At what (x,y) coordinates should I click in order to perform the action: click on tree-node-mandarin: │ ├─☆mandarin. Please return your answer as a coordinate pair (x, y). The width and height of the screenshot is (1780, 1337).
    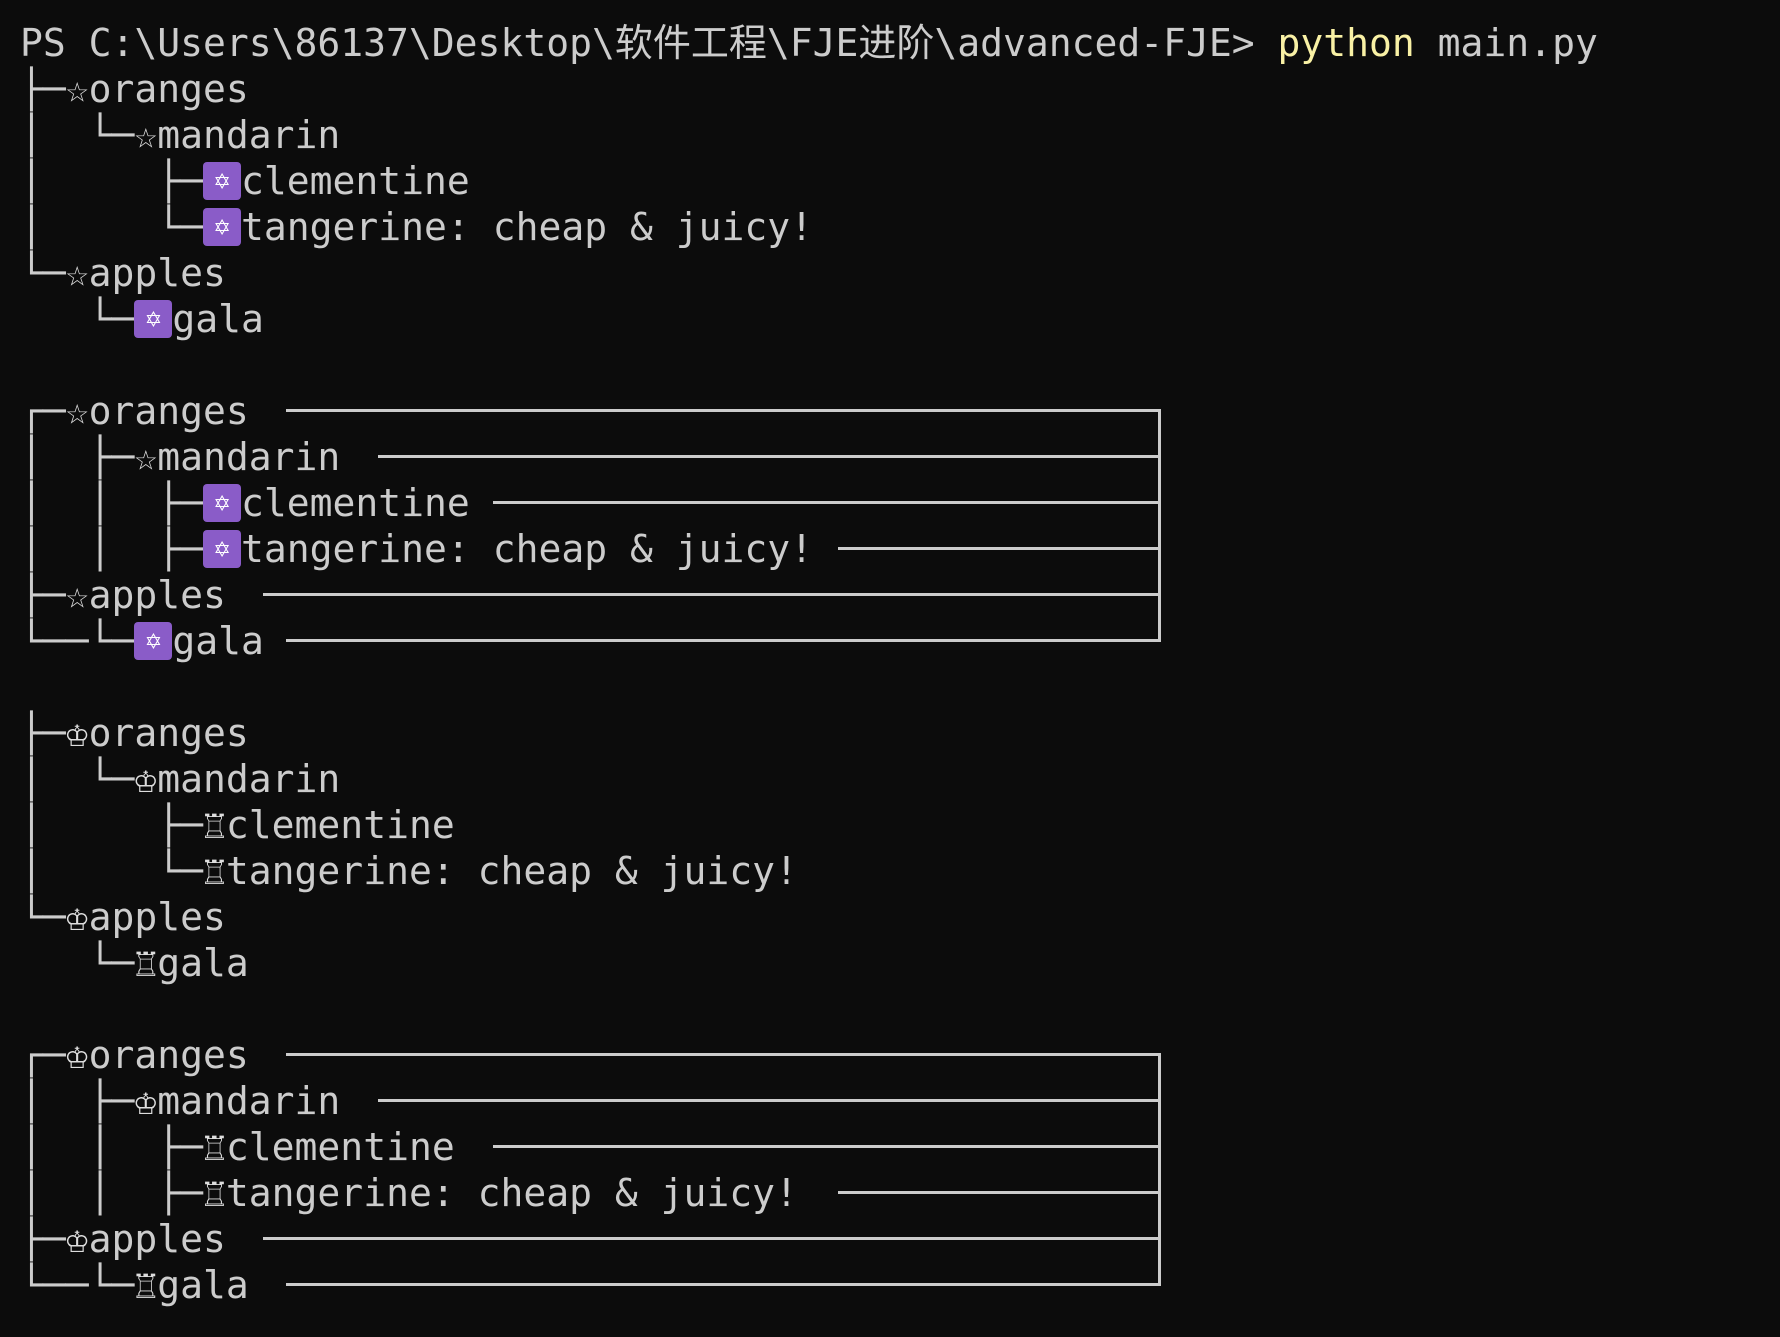
    Looking at the image, I should click on (180, 457).